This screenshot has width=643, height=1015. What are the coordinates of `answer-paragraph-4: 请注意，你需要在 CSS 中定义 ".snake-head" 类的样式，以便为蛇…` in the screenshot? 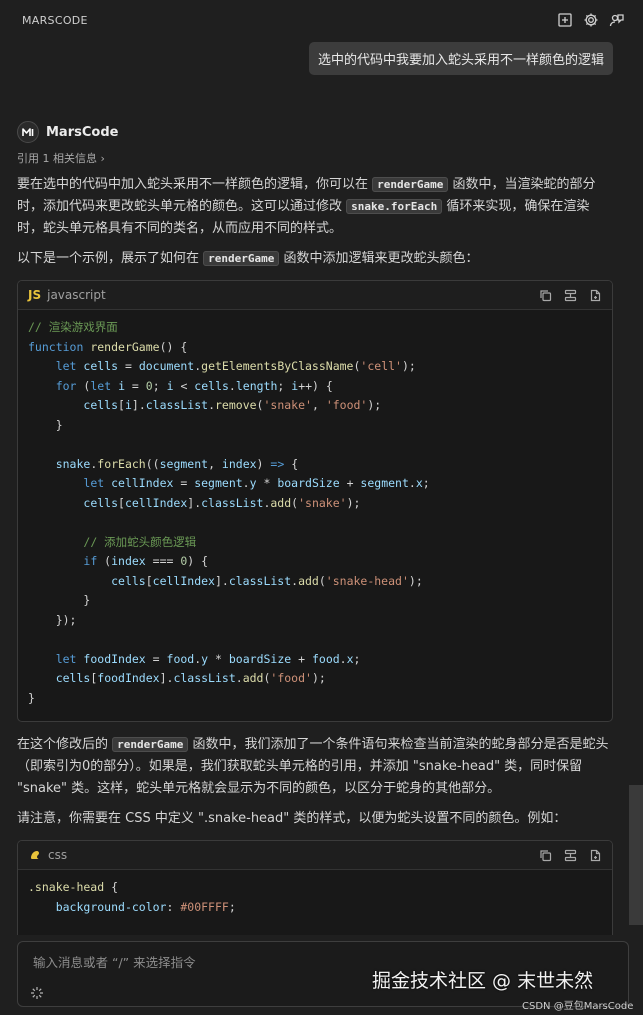 It's located at (292, 818).